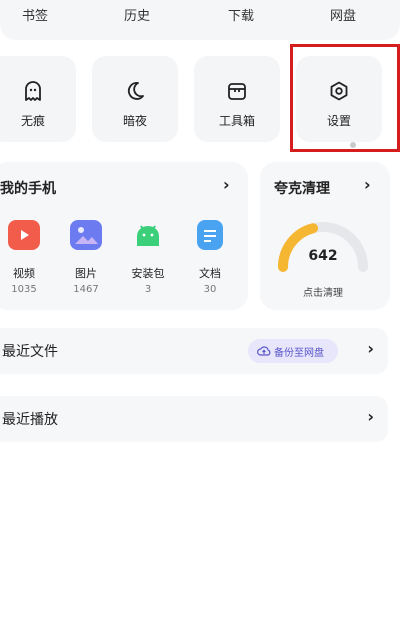 The width and height of the screenshot is (400, 640). I want to click on file-category-name: 安装包, so click(148, 273).